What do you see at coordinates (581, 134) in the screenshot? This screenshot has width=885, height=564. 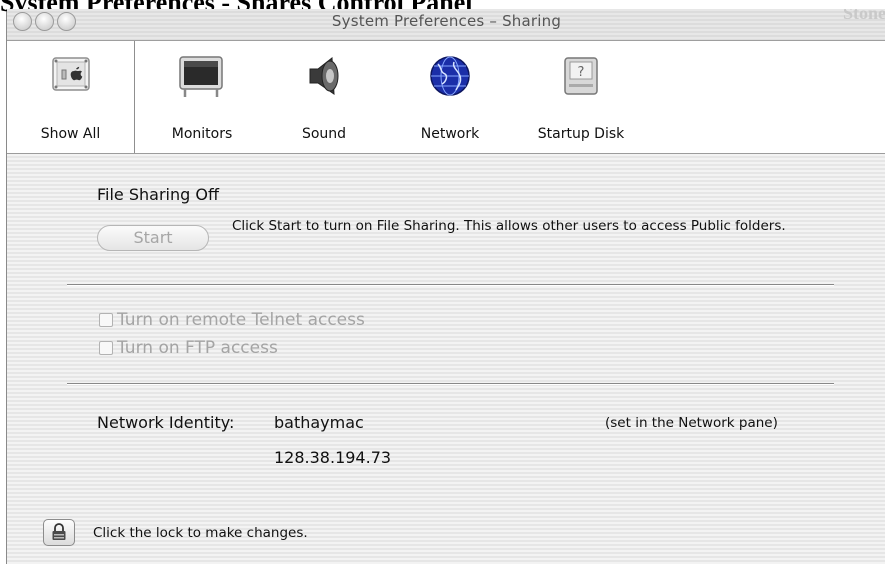 I see `toolbar-item-label: Startup Disk` at bounding box center [581, 134].